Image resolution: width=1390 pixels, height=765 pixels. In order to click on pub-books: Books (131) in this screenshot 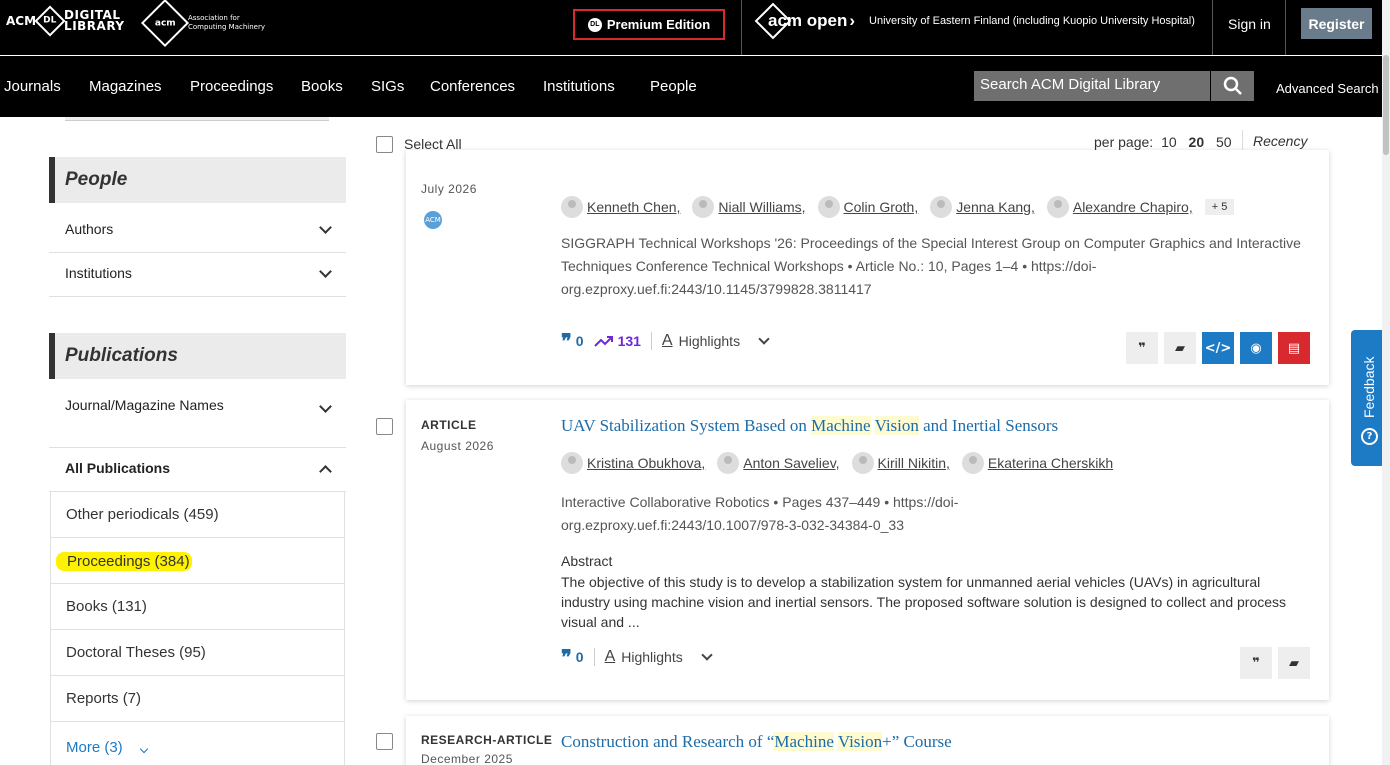, I will do `click(197, 607)`.